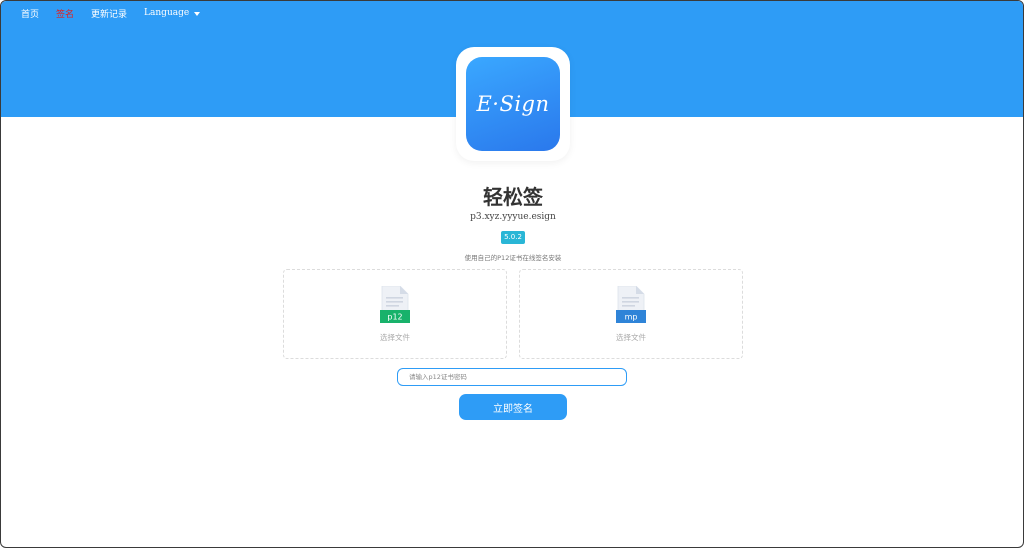 This screenshot has height=548, width=1024. I want to click on file-badge-text: p12, so click(394, 317).